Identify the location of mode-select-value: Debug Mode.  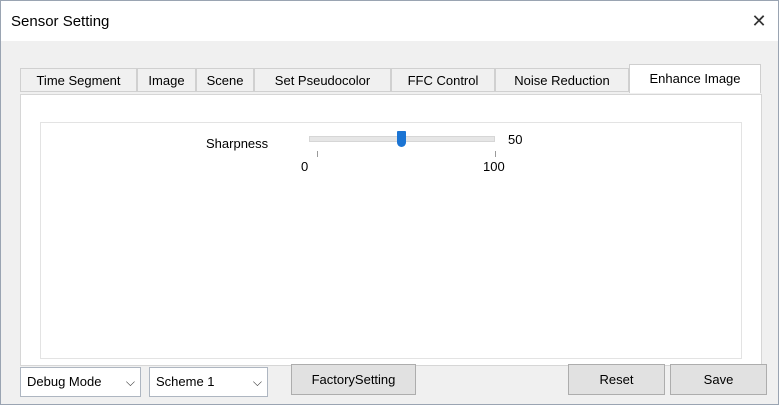
(64, 381).